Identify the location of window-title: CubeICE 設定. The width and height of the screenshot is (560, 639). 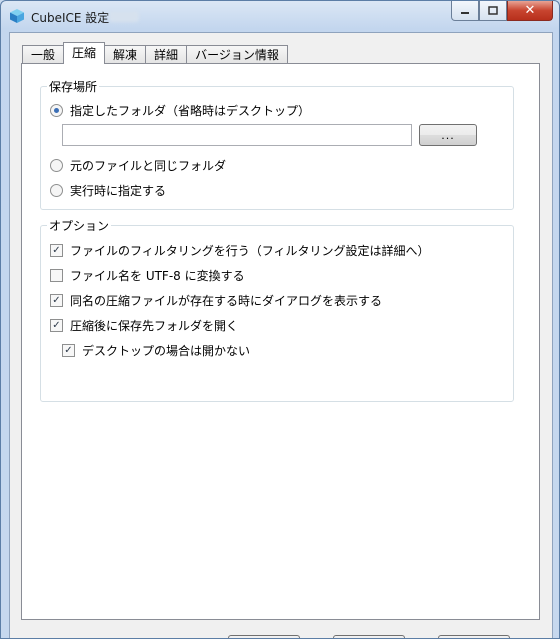
(70, 18).